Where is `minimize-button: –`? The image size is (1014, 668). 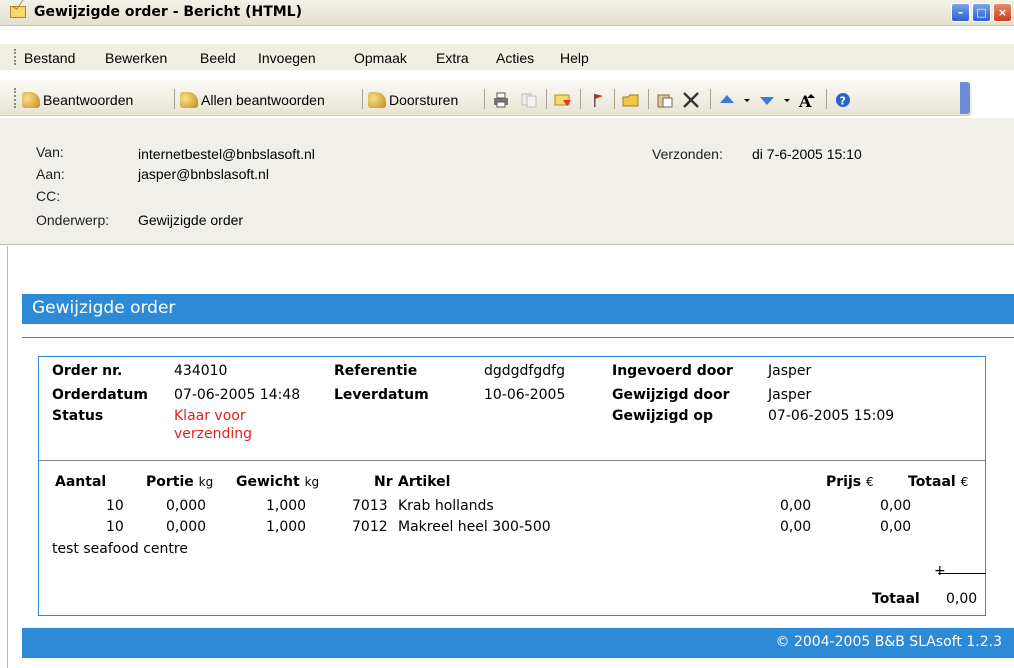
minimize-button: – is located at coordinates (960, 12).